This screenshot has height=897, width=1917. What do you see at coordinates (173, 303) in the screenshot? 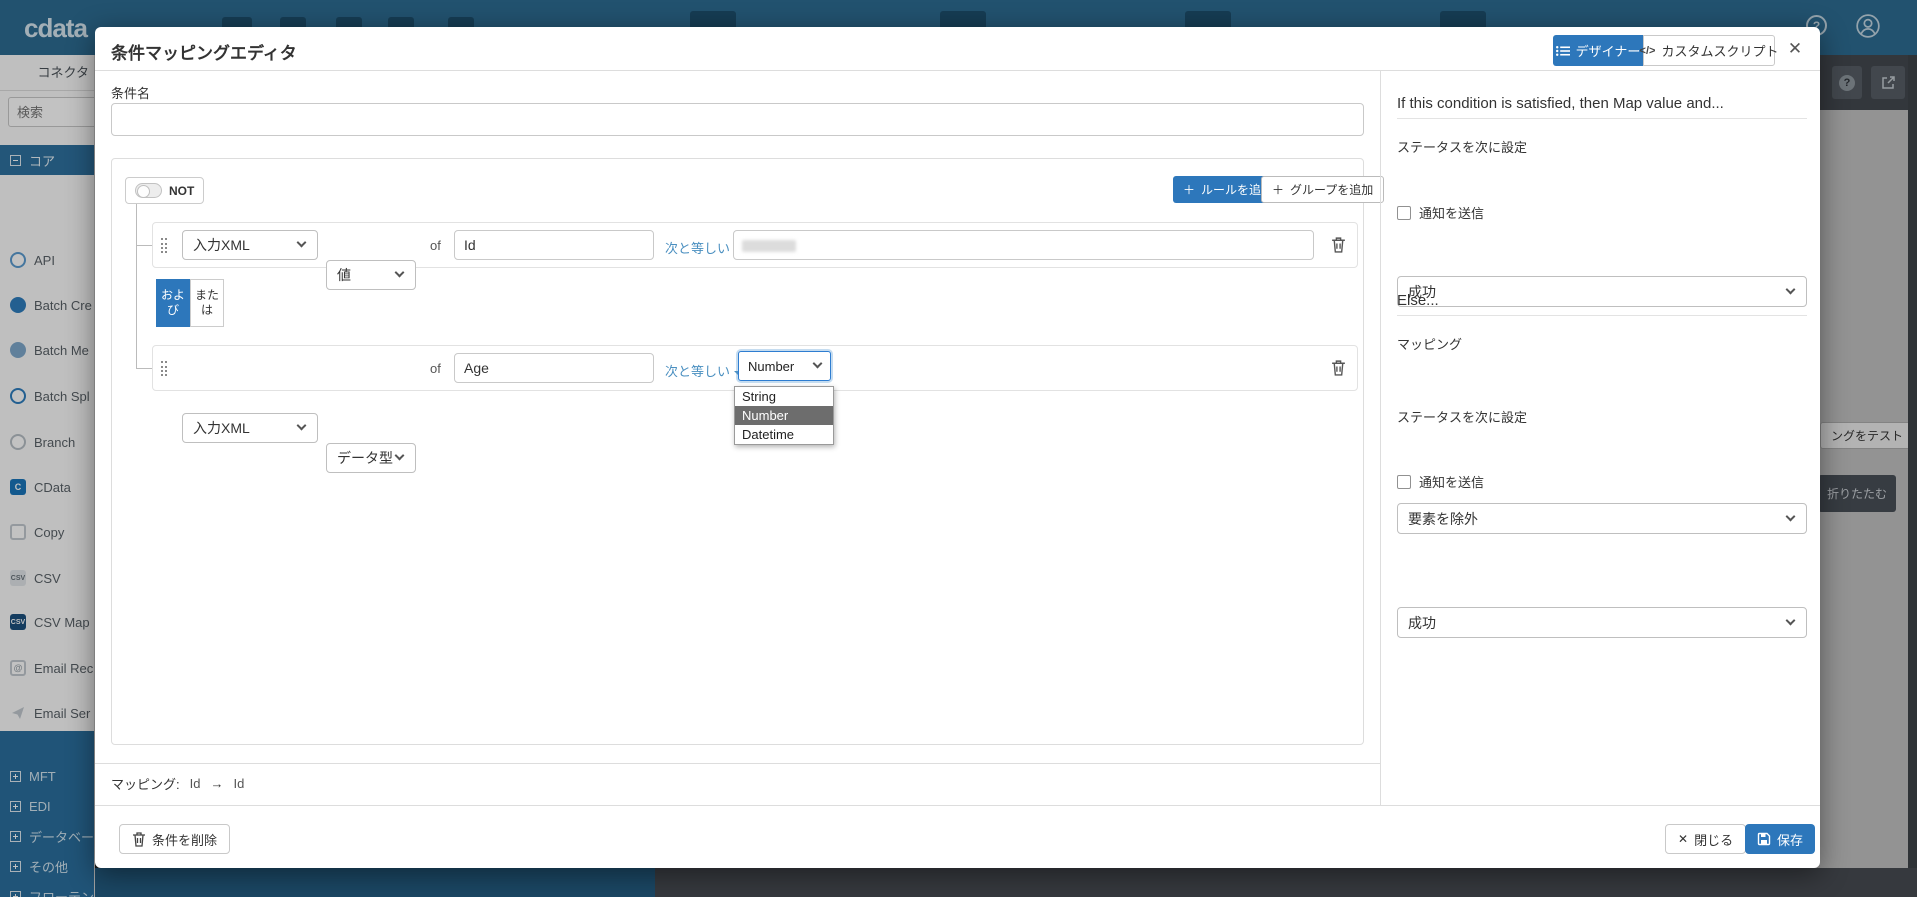
I see `and-button: および` at bounding box center [173, 303].